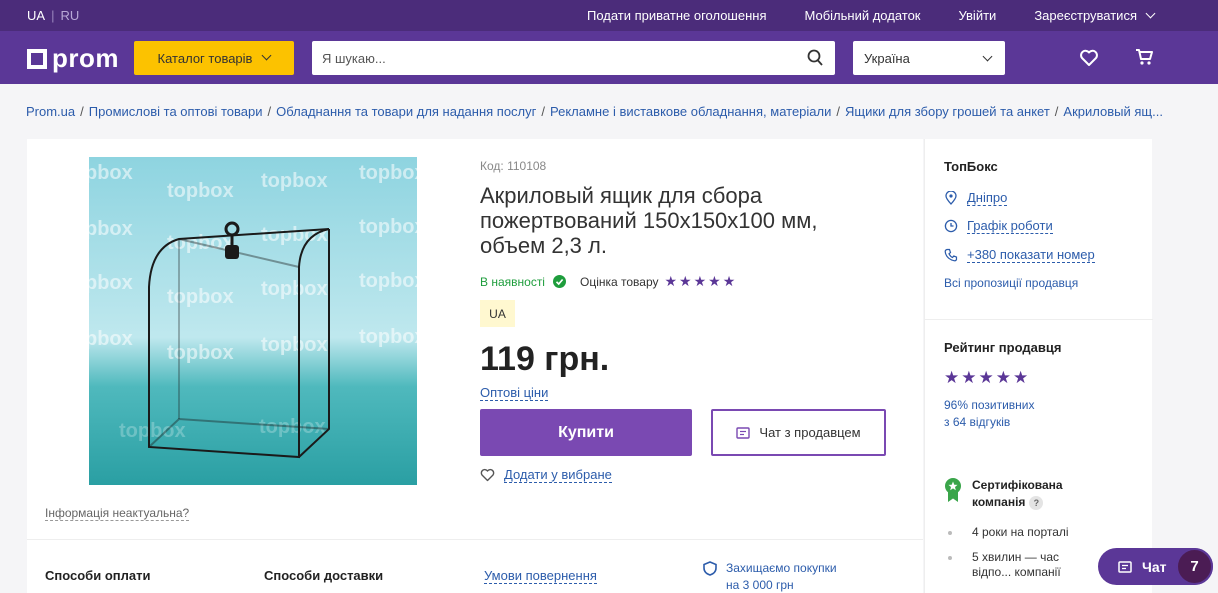  I want to click on list-item: 5 хвилин — час відпо... компанії, so click(1018, 565).